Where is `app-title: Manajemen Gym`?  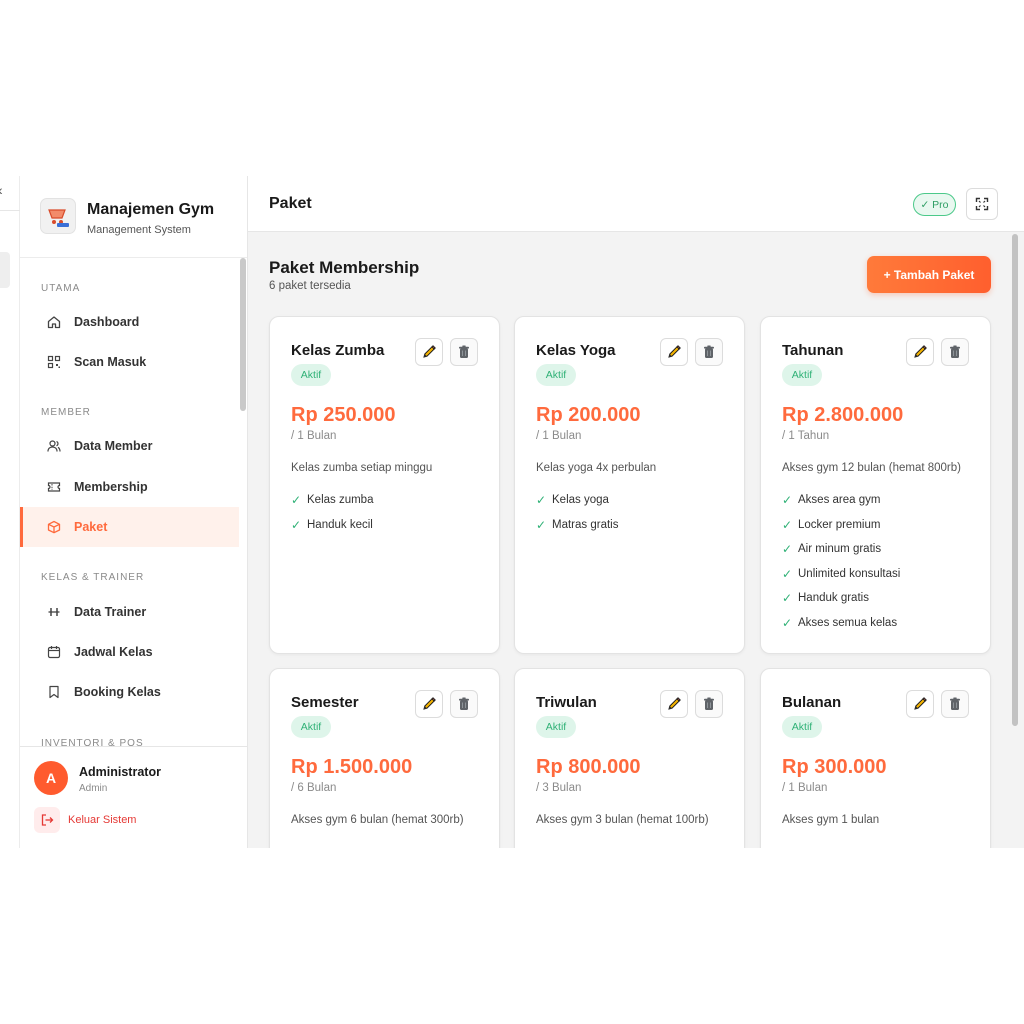
app-title: Manajemen Gym is located at coordinates (151, 209).